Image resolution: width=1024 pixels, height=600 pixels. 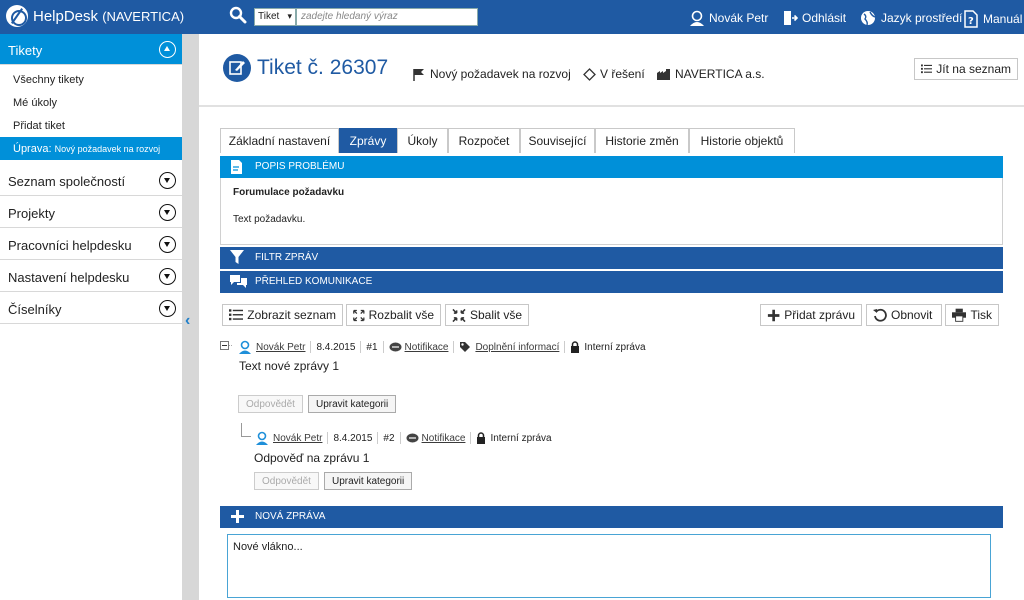 I want to click on user-name: Novák Petr, so click(x=739, y=18).